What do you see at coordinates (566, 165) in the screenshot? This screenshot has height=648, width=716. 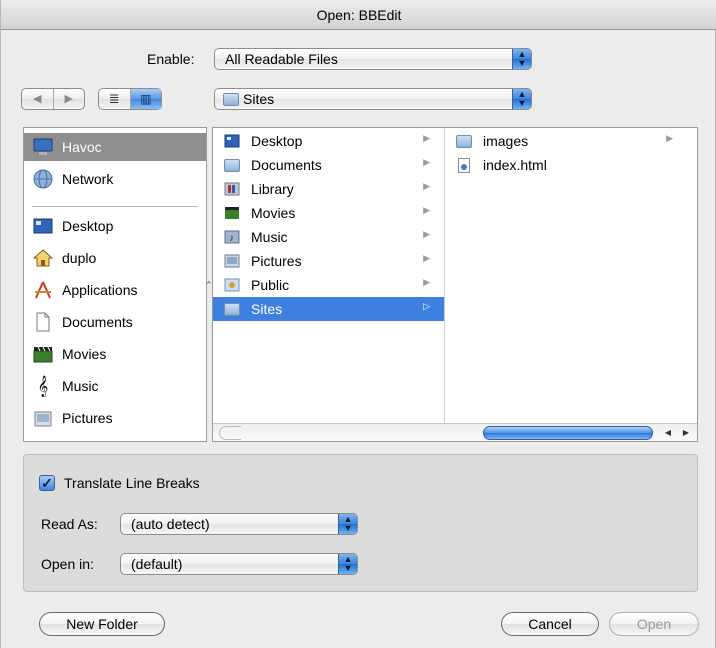 I see `list-item: index.html` at bounding box center [566, 165].